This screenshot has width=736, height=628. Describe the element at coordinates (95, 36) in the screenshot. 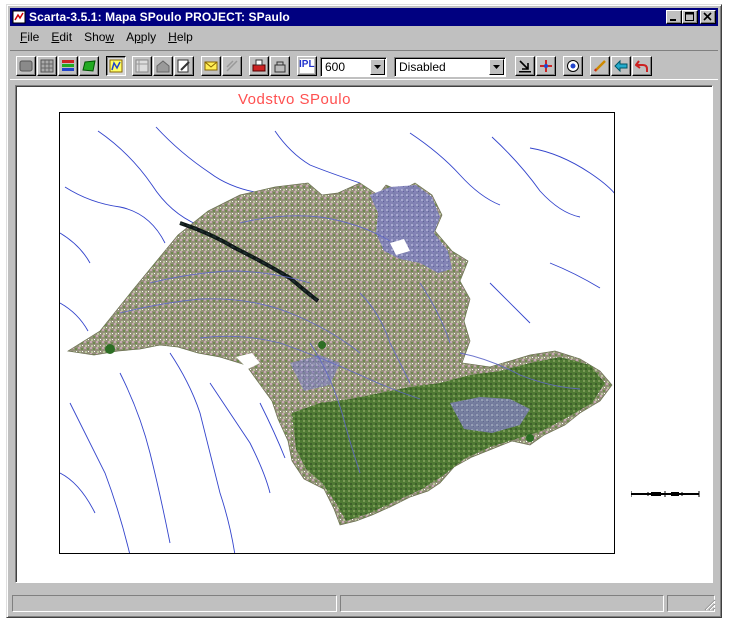

I see `menu-show-label: Sho` at that location.